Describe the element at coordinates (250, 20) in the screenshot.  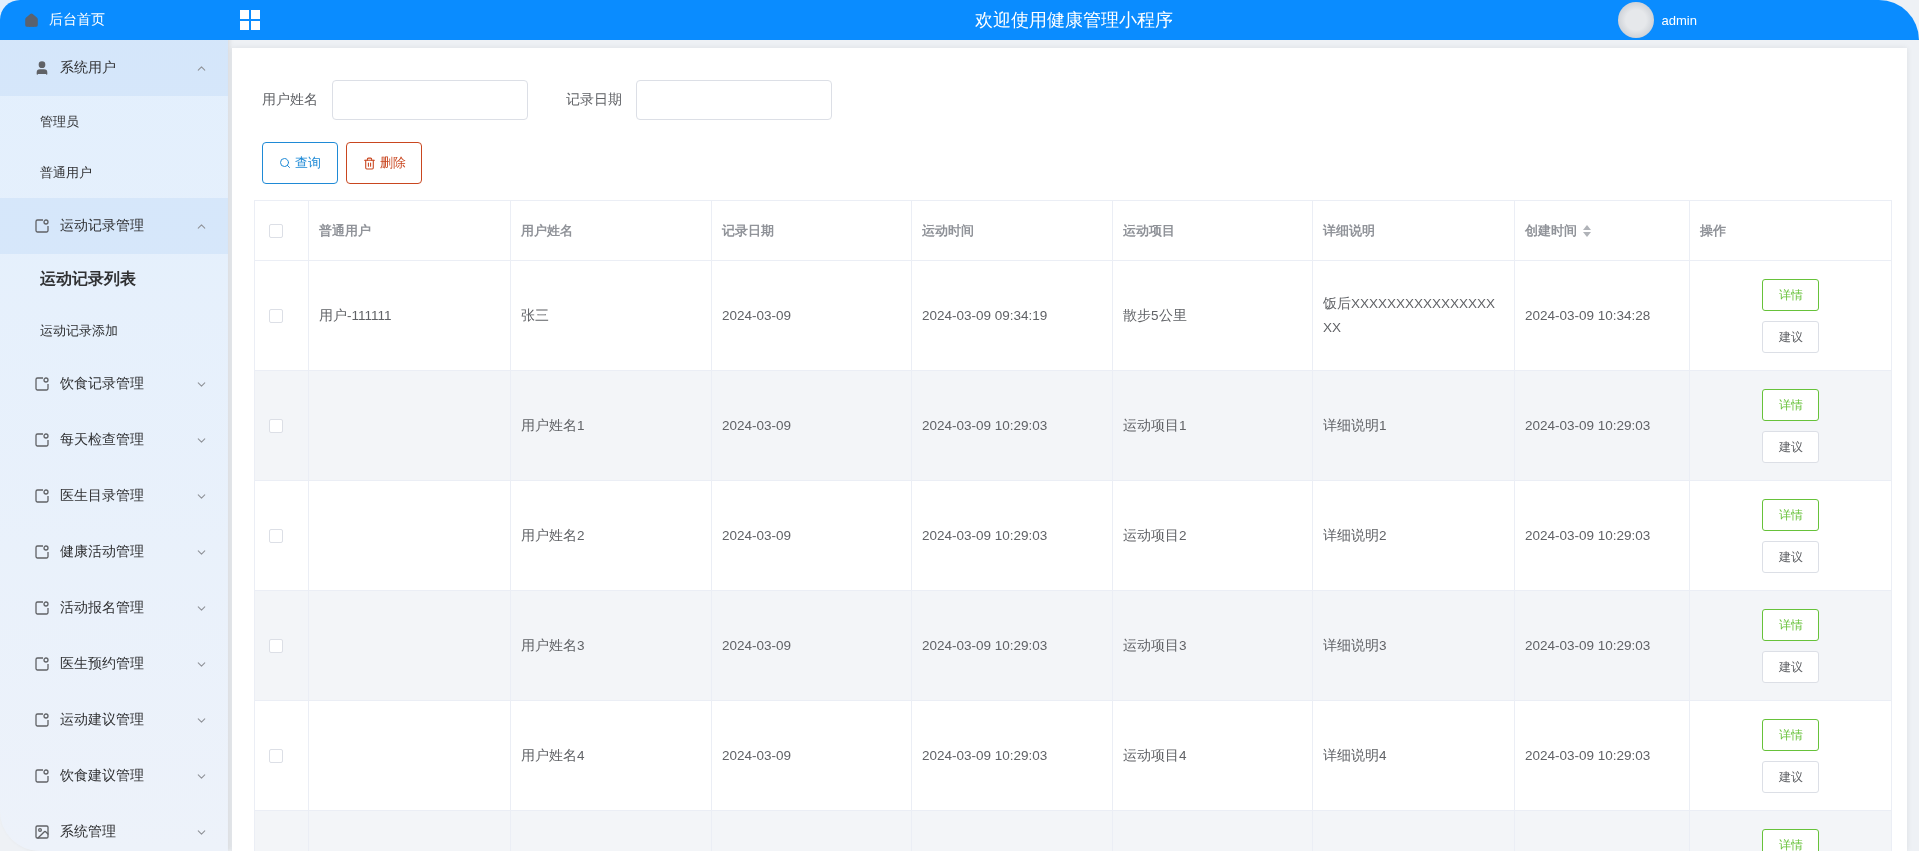
I see `grid-icon` at that location.